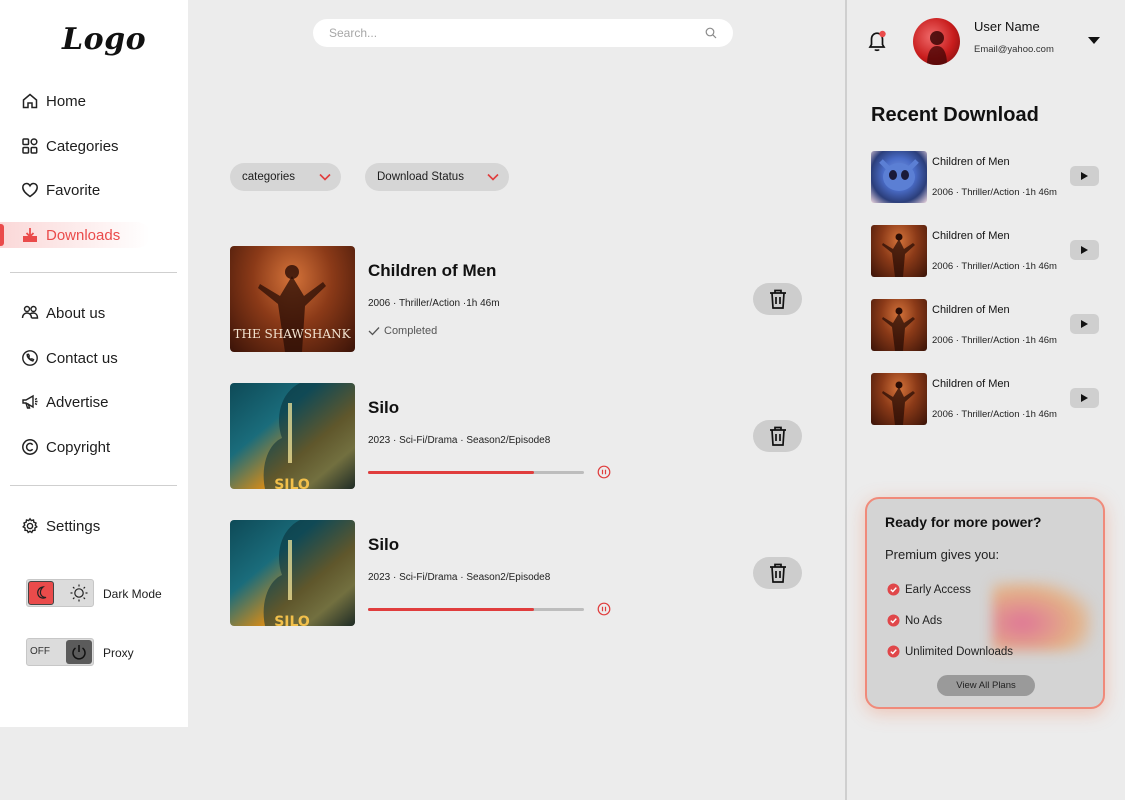 This screenshot has height=800, width=1125. What do you see at coordinates (1007, 26) in the screenshot?
I see `user-name: User Name` at bounding box center [1007, 26].